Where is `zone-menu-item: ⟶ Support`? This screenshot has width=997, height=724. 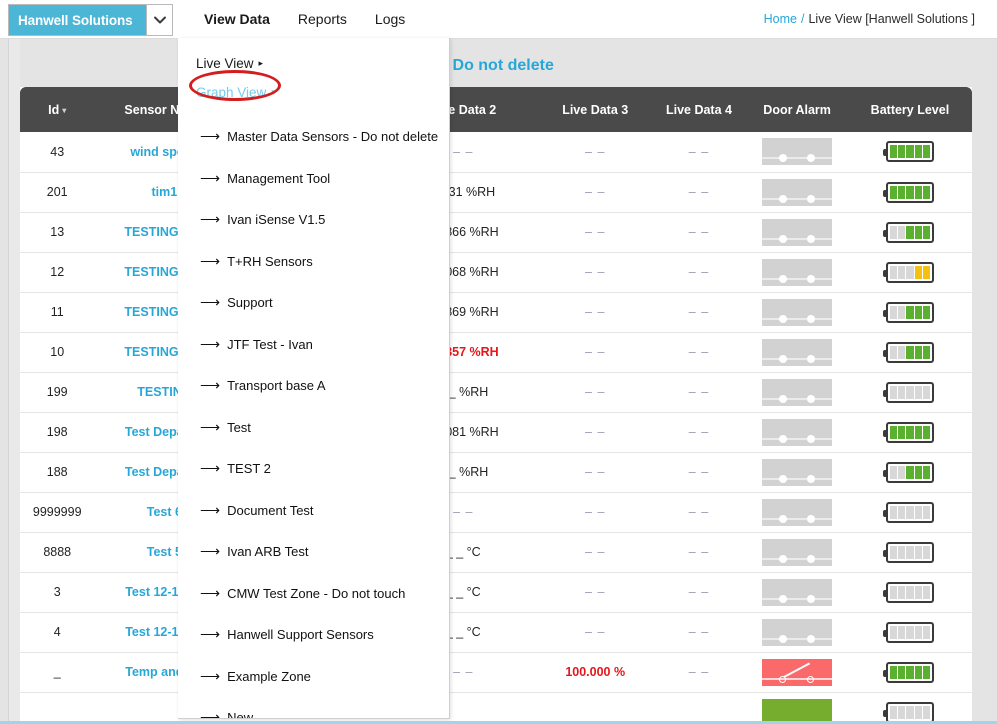 zone-menu-item: ⟶ Support is located at coordinates (313, 303).